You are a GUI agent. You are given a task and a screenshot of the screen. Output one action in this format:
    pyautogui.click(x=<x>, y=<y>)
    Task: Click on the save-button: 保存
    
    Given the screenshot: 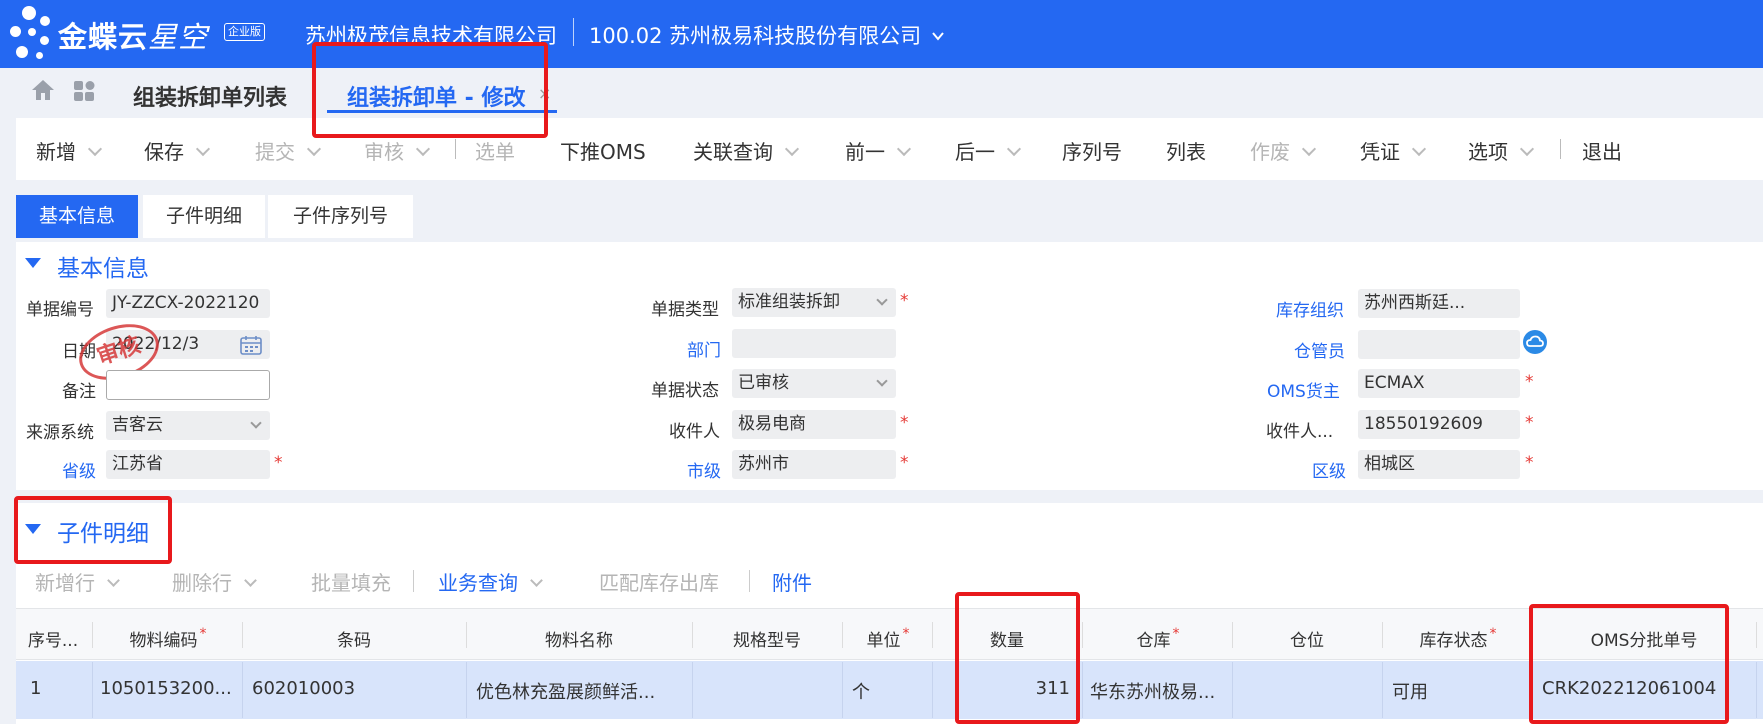 What is the action you would take?
    pyautogui.click(x=177, y=150)
    